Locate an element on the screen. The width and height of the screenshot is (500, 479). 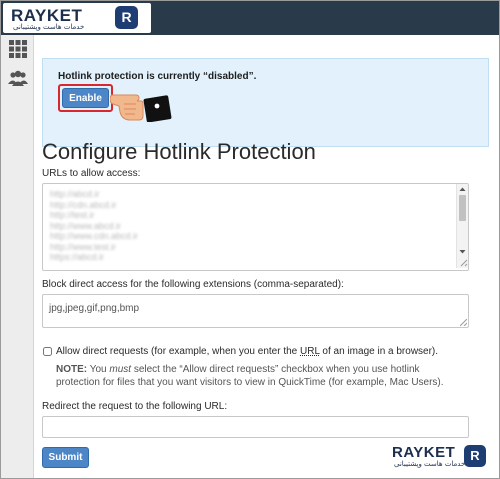
logo-mark-icon: R is located at coordinates (126, 17).